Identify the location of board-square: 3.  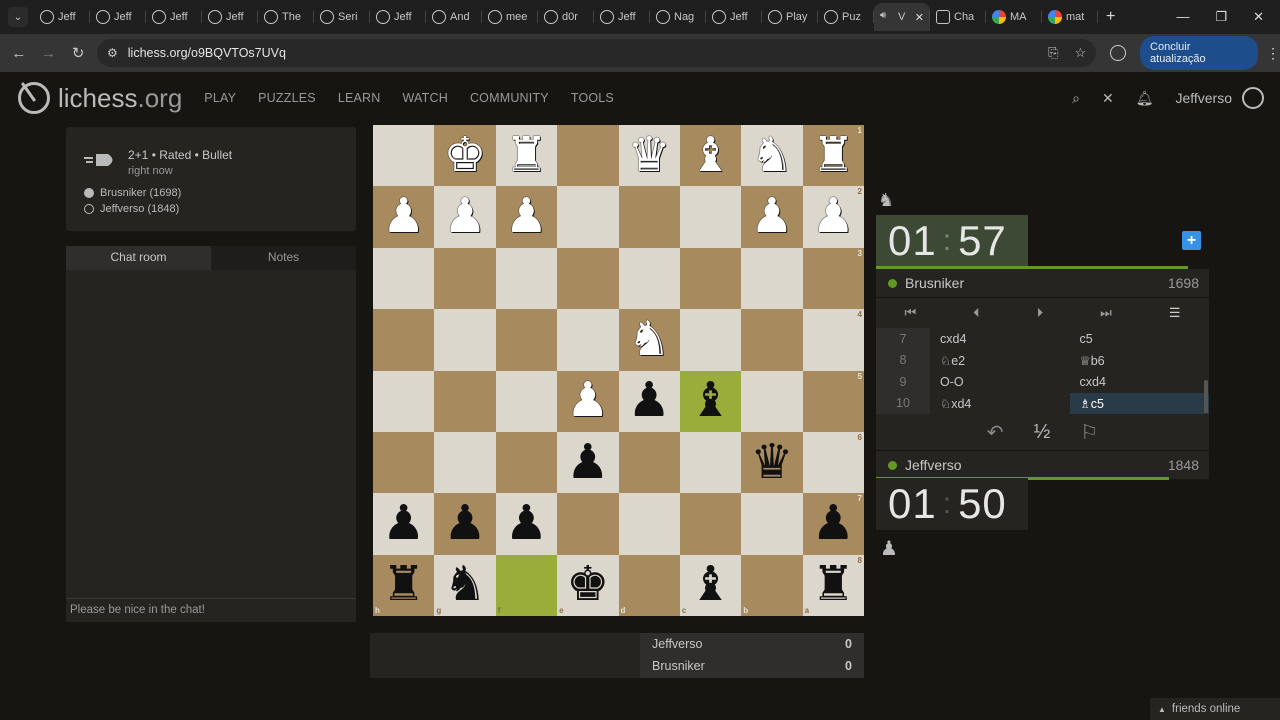
(833, 278).